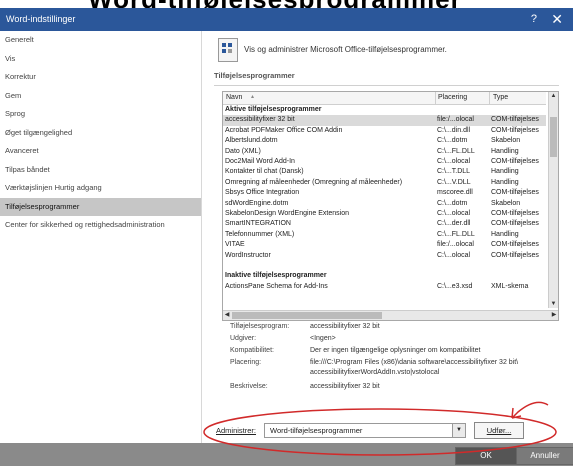  What do you see at coordinates (510, 286) in the screenshot?
I see `cell-type: XML-skema` at bounding box center [510, 286].